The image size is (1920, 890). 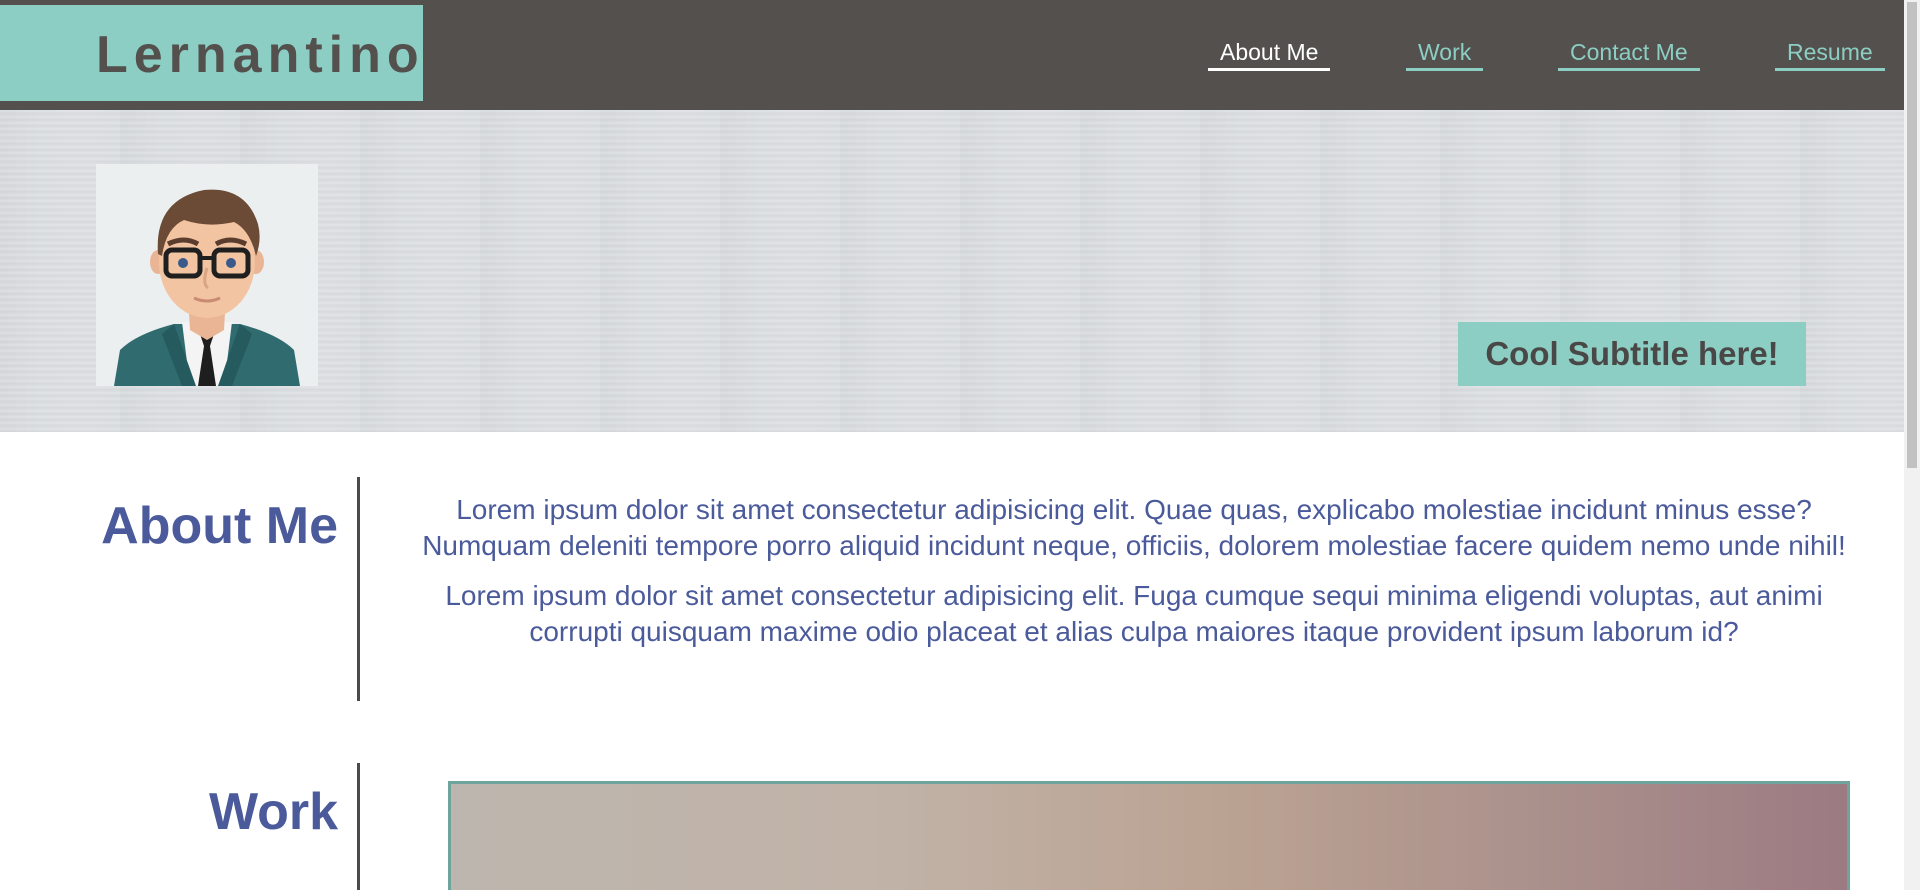 I want to click on scrollbar-thumb, so click(x=1912, y=235).